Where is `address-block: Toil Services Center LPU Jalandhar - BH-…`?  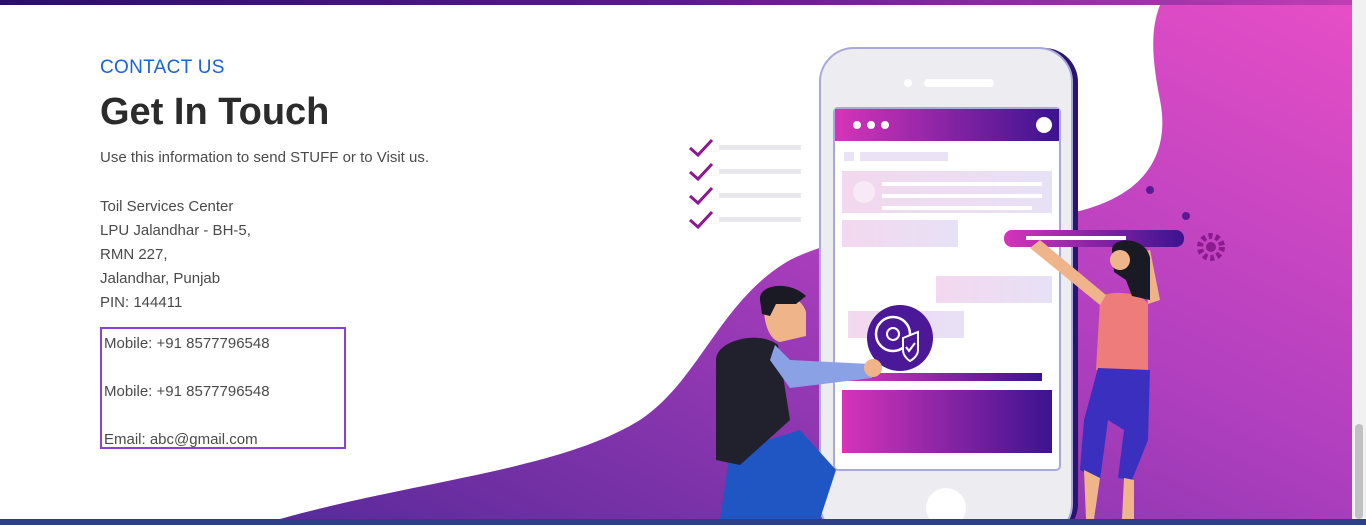
address-block: Toil Services Center LPU Jalandhar - BH-… is located at coordinates (310, 255).